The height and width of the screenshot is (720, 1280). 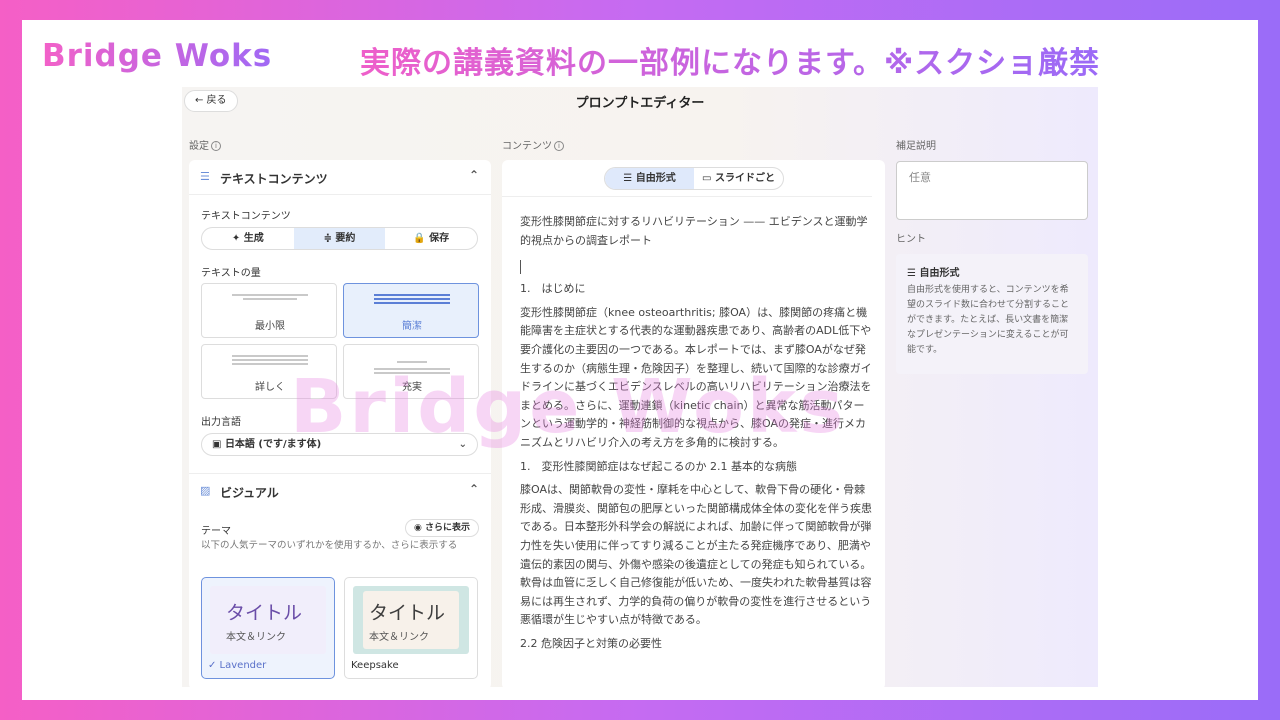 What do you see at coordinates (520, 267) in the screenshot?
I see `text-cursor` at bounding box center [520, 267].